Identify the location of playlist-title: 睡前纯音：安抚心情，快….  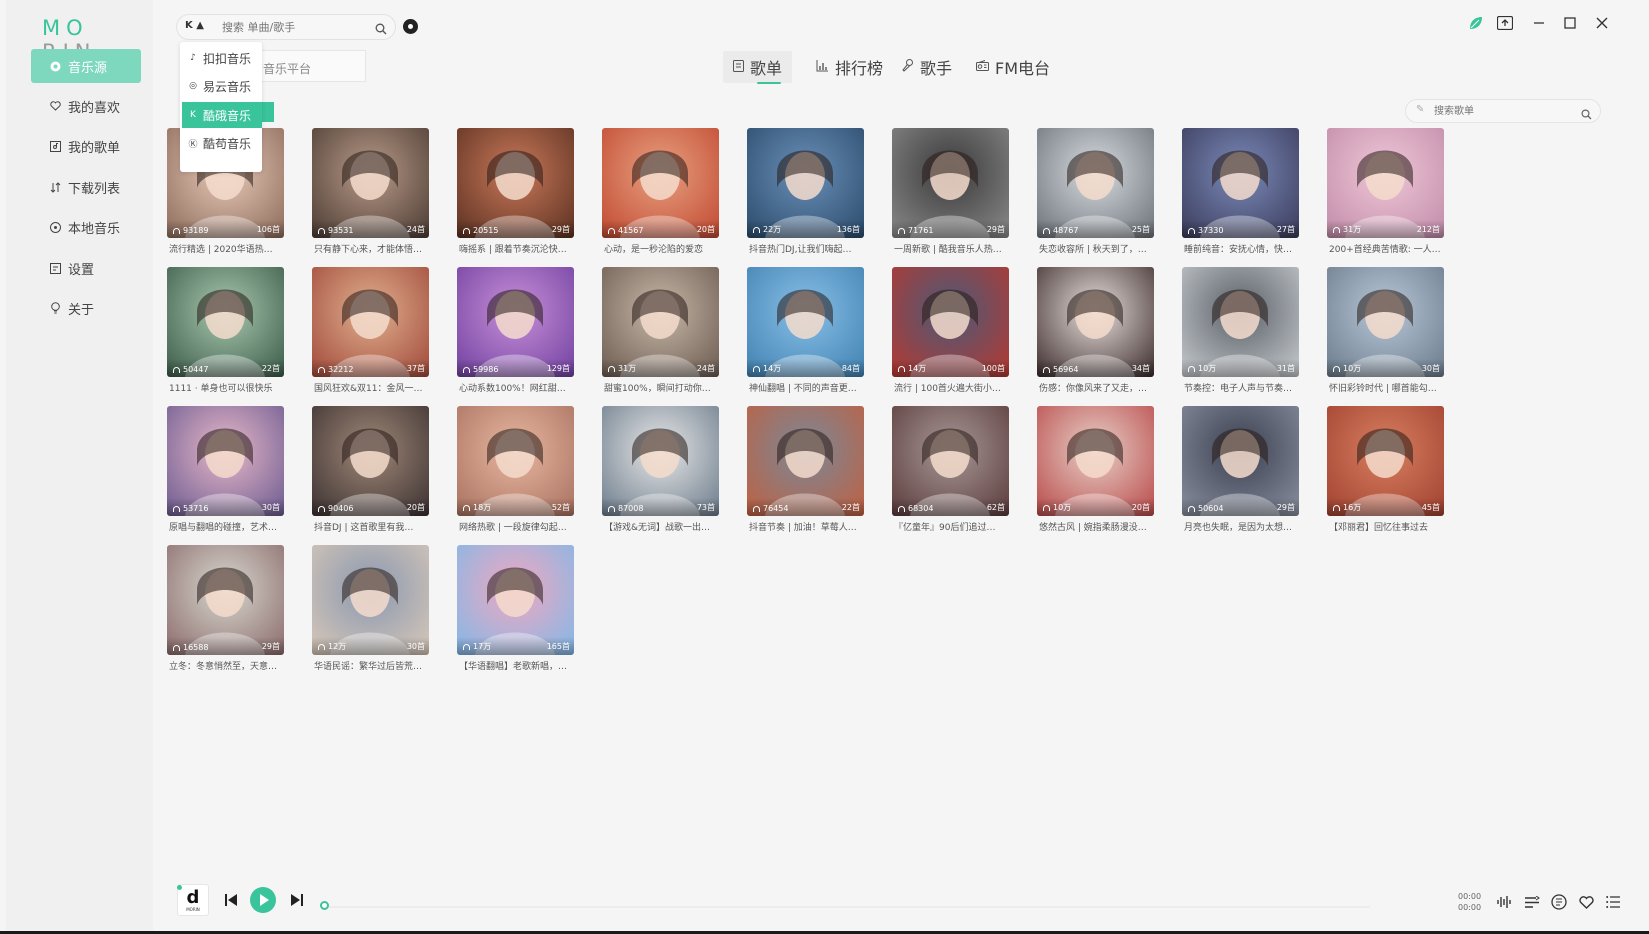
(1241, 248).